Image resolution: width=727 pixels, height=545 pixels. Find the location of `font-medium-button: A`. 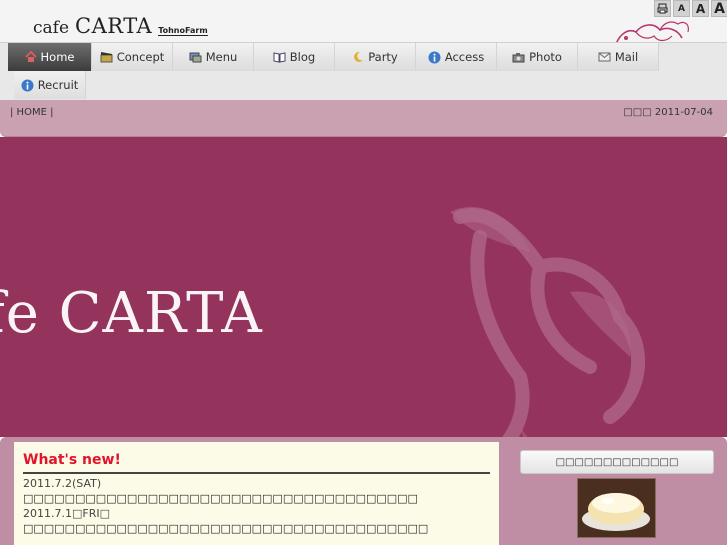

font-medium-button: A is located at coordinates (700, 8).